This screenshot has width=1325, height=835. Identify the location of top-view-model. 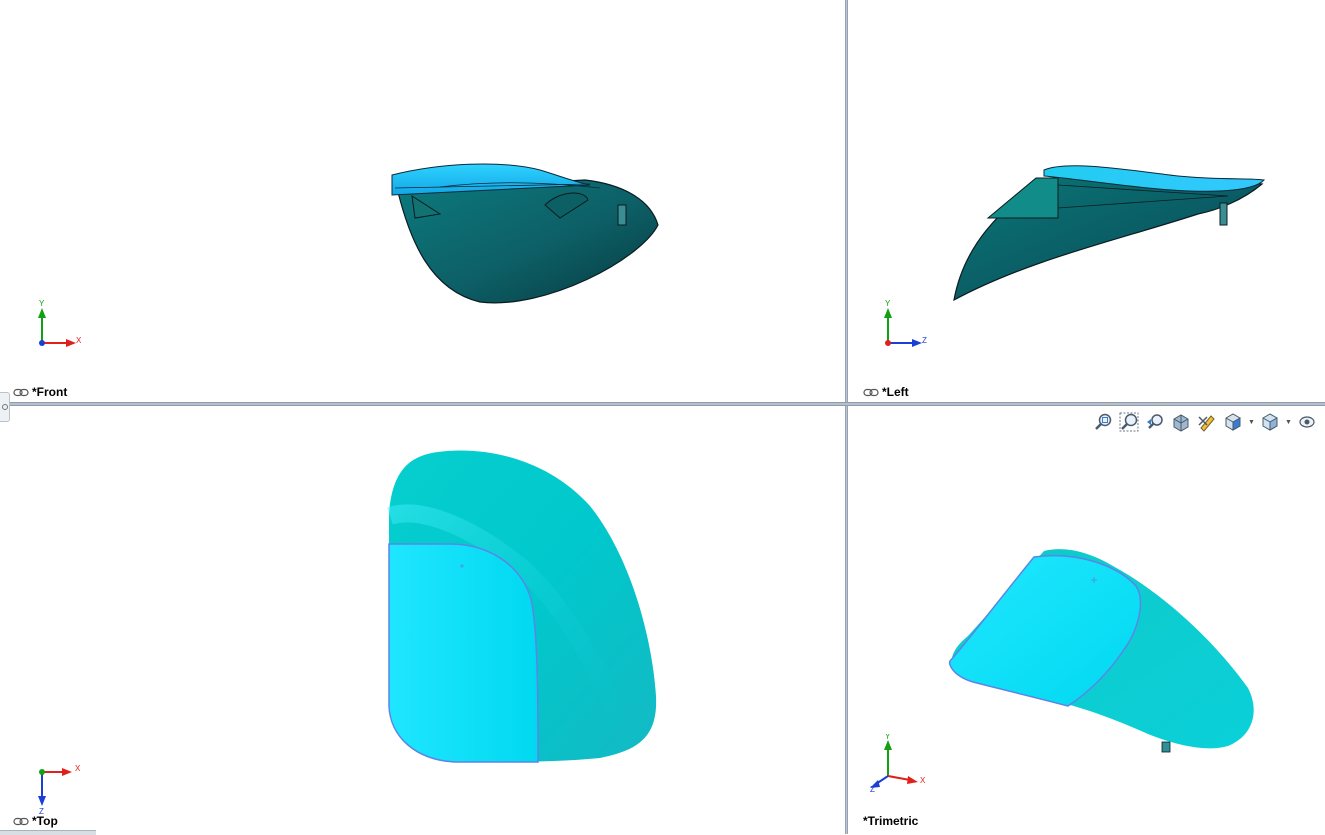
(522, 606).